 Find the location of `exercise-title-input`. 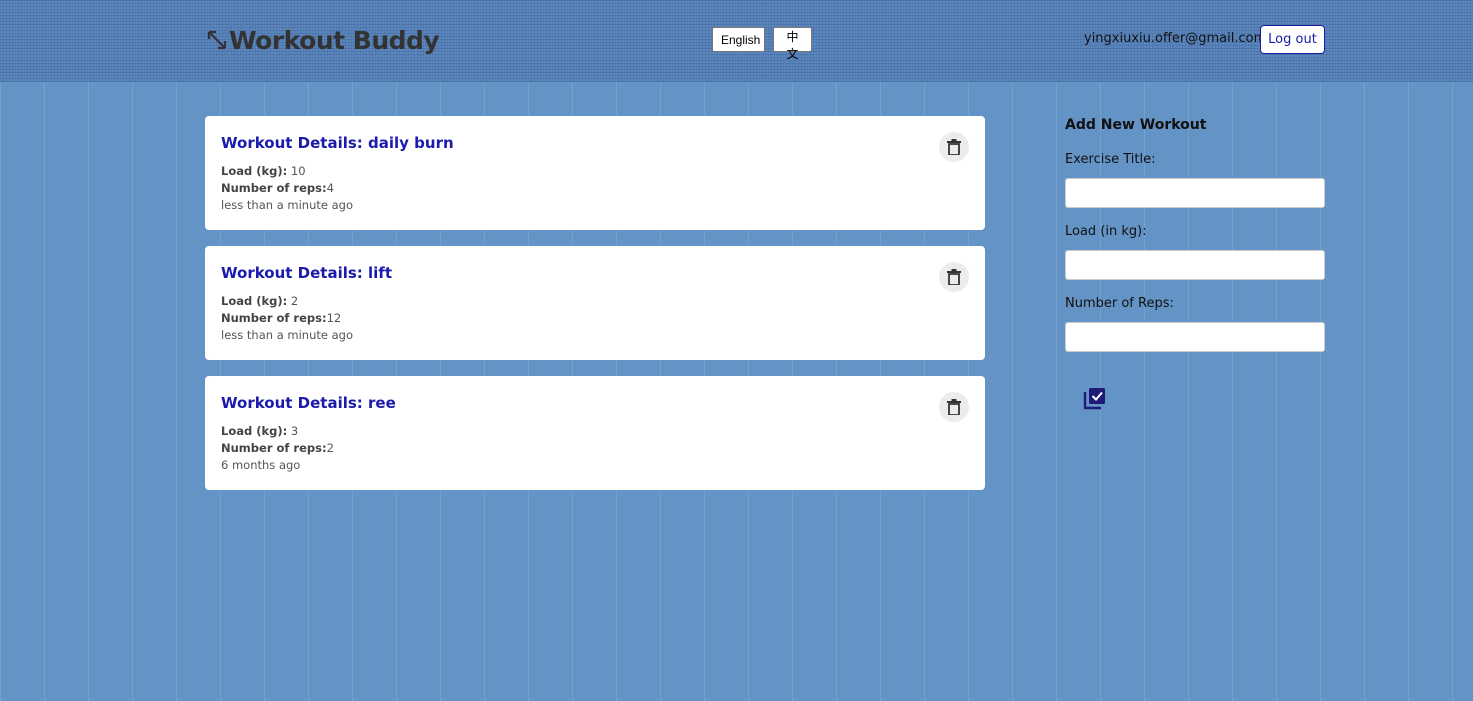

exercise-title-input is located at coordinates (1195, 193).